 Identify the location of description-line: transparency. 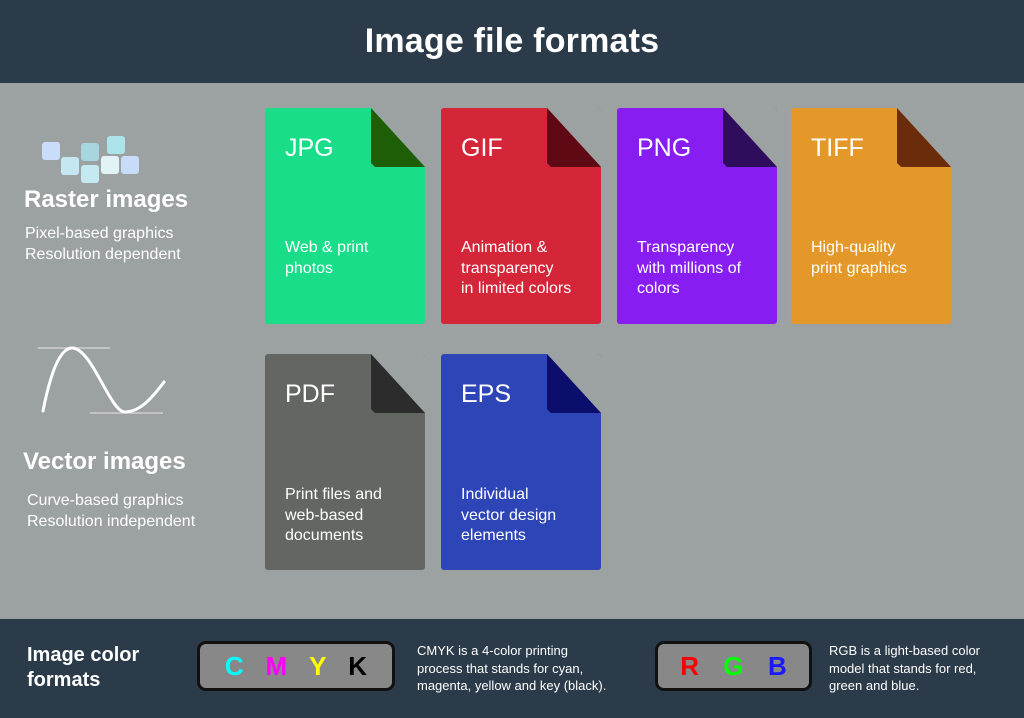
(507, 268).